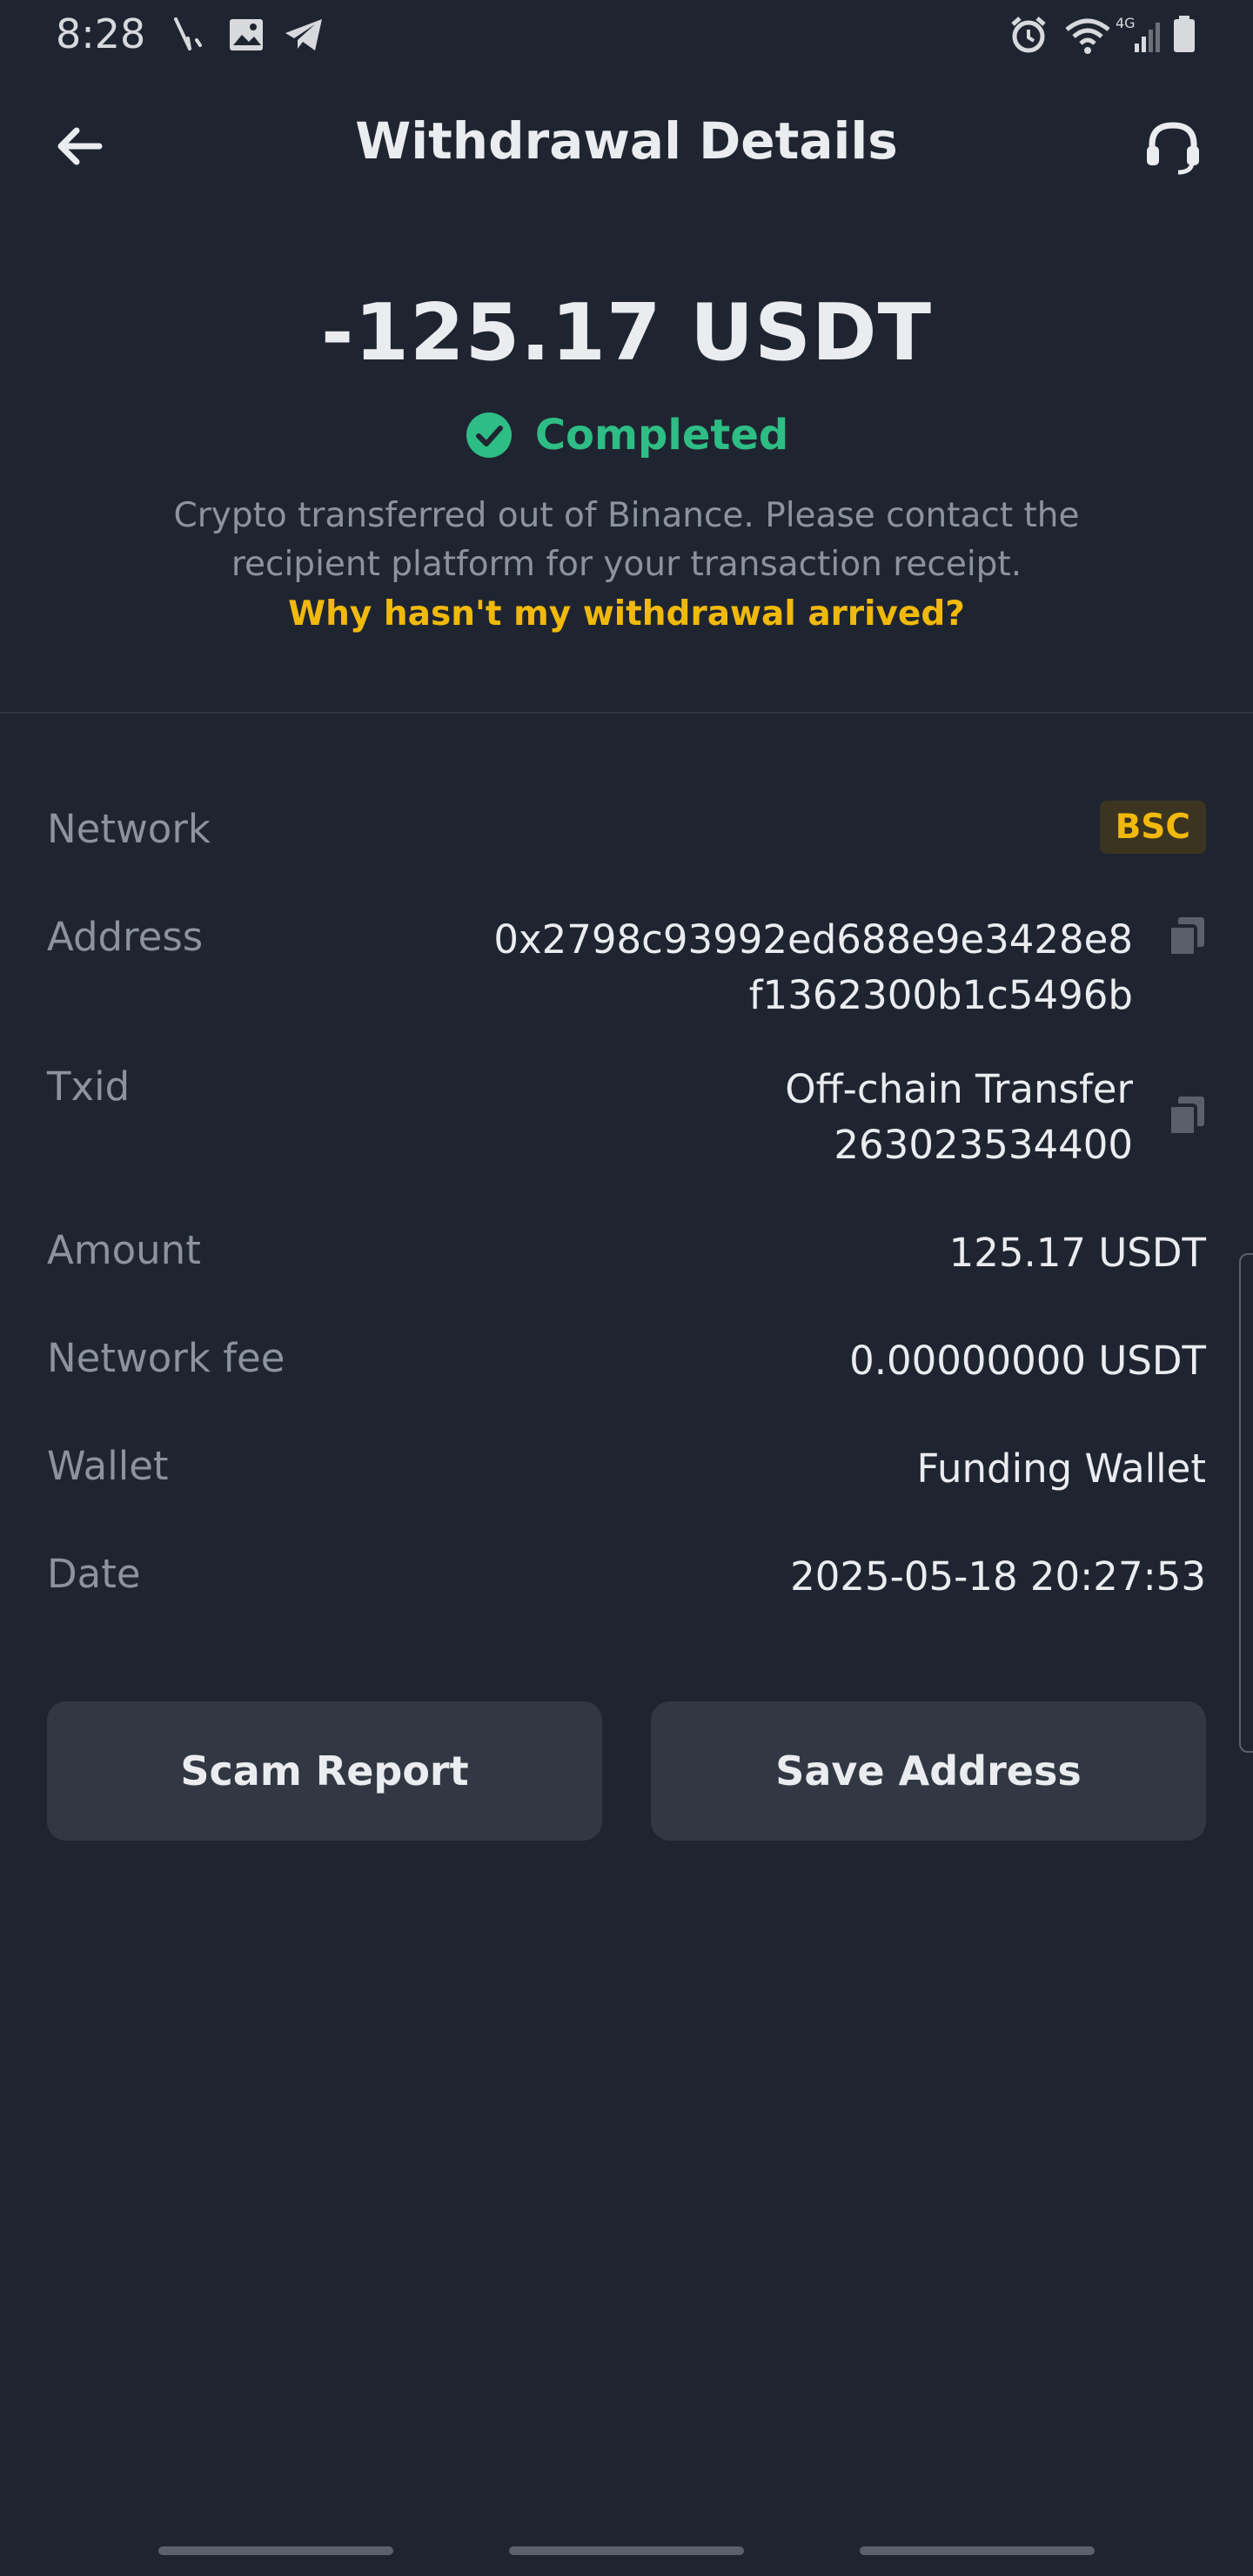  What do you see at coordinates (626, 37) in the screenshot?
I see `status-bar: 8:28 4G` at bounding box center [626, 37].